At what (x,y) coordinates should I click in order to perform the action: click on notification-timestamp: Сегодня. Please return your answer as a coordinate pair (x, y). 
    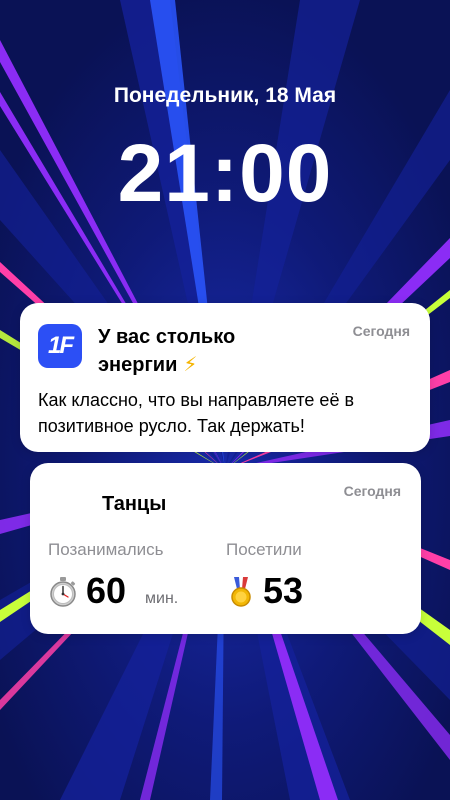
    Looking at the image, I should click on (381, 331).